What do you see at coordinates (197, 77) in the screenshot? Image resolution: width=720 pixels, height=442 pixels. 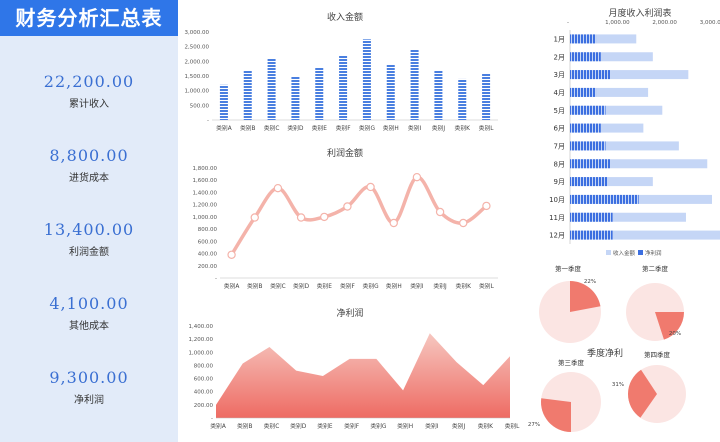 I see `y-tick-label: 1,500.00` at bounding box center [197, 77].